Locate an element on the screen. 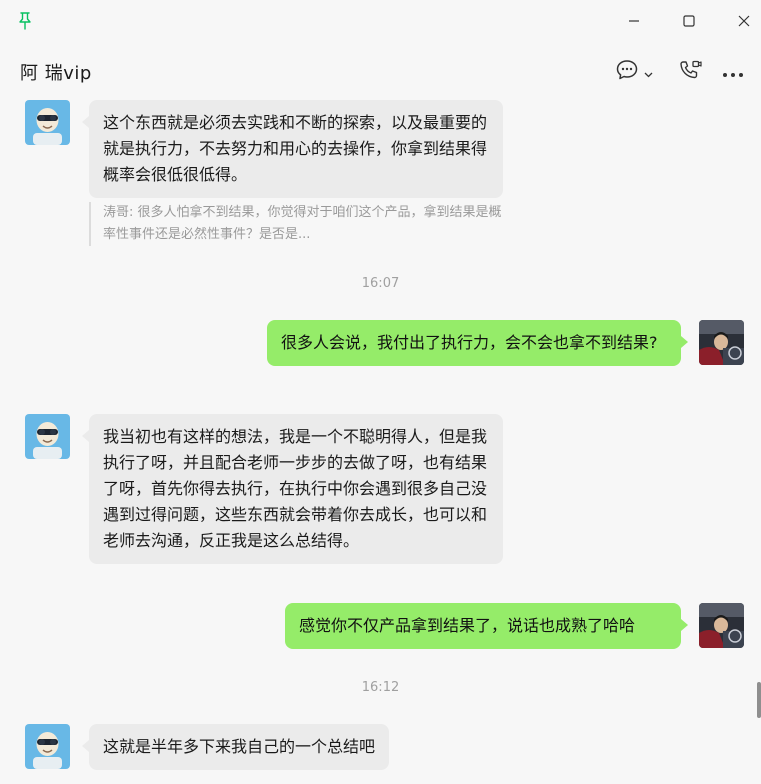 Image resolution: width=761 pixels, height=784 pixels. chat-header: 阿 瑞vip is located at coordinates (380, 72).